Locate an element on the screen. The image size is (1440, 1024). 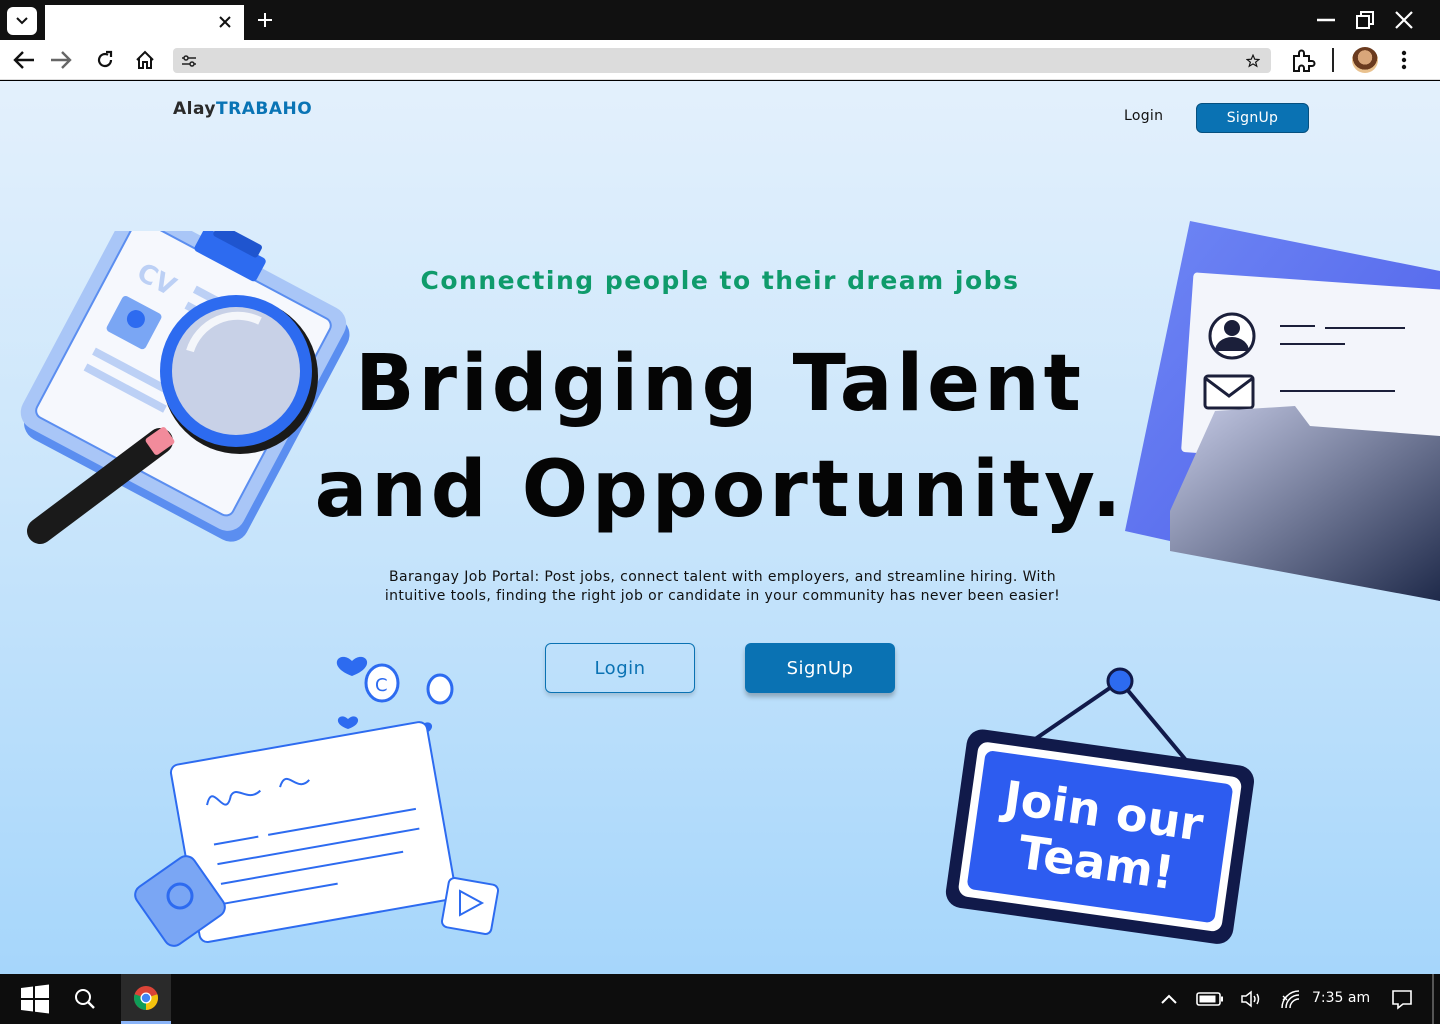
extensions-icon is located at coordinates (1303, 61).